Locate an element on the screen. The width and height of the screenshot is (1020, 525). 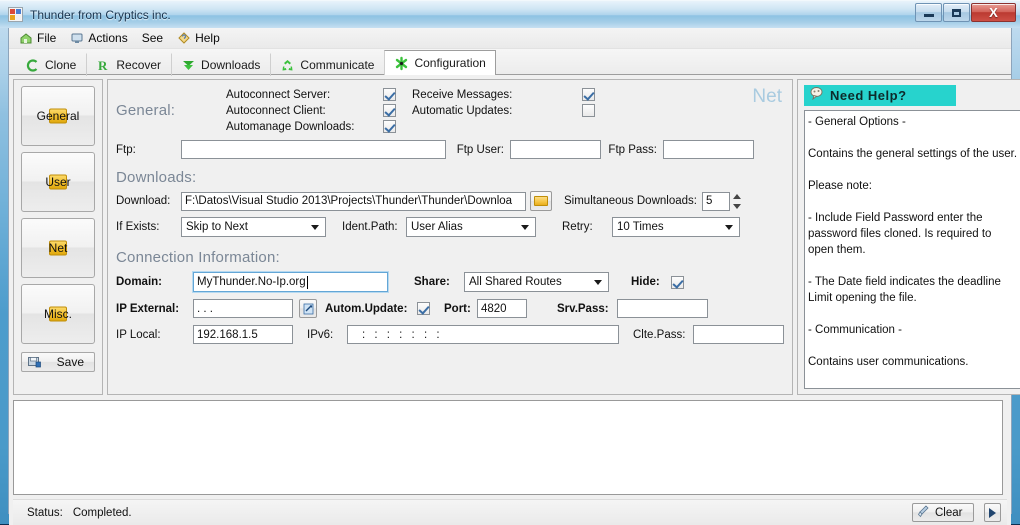
ip-refresh-button is located at coordinates (308, 308).